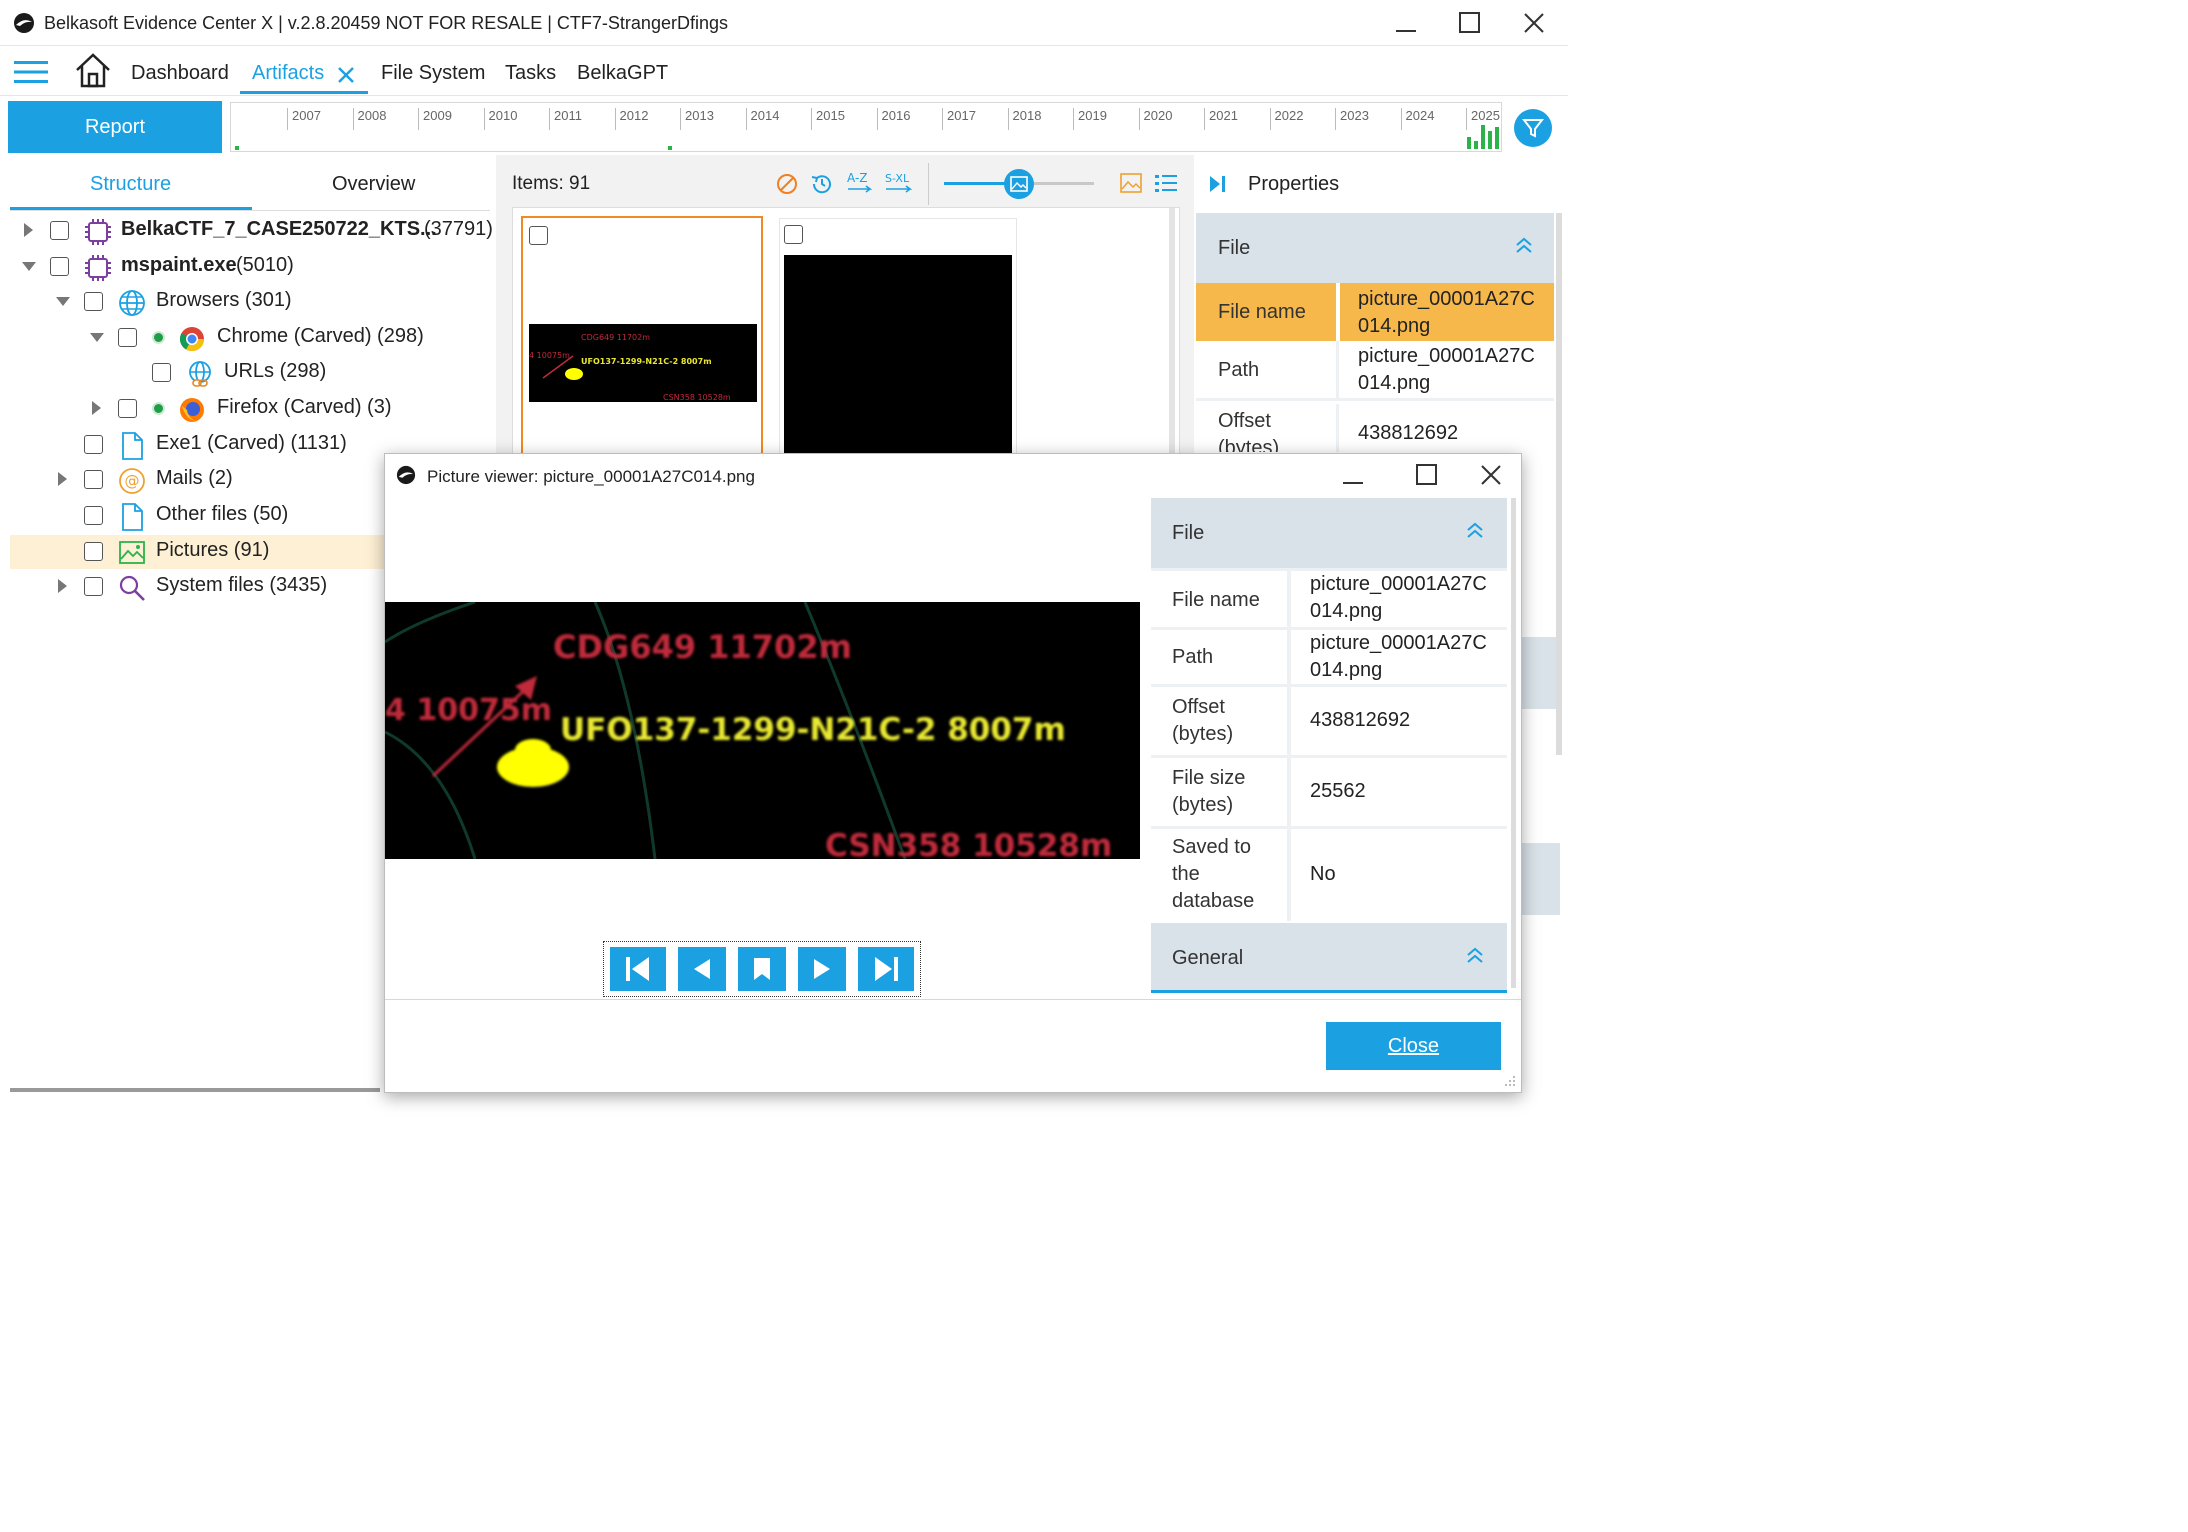  Describe the element at coordinates (346, 75) in the screenshot. I see `close-tab-icon` at that location.